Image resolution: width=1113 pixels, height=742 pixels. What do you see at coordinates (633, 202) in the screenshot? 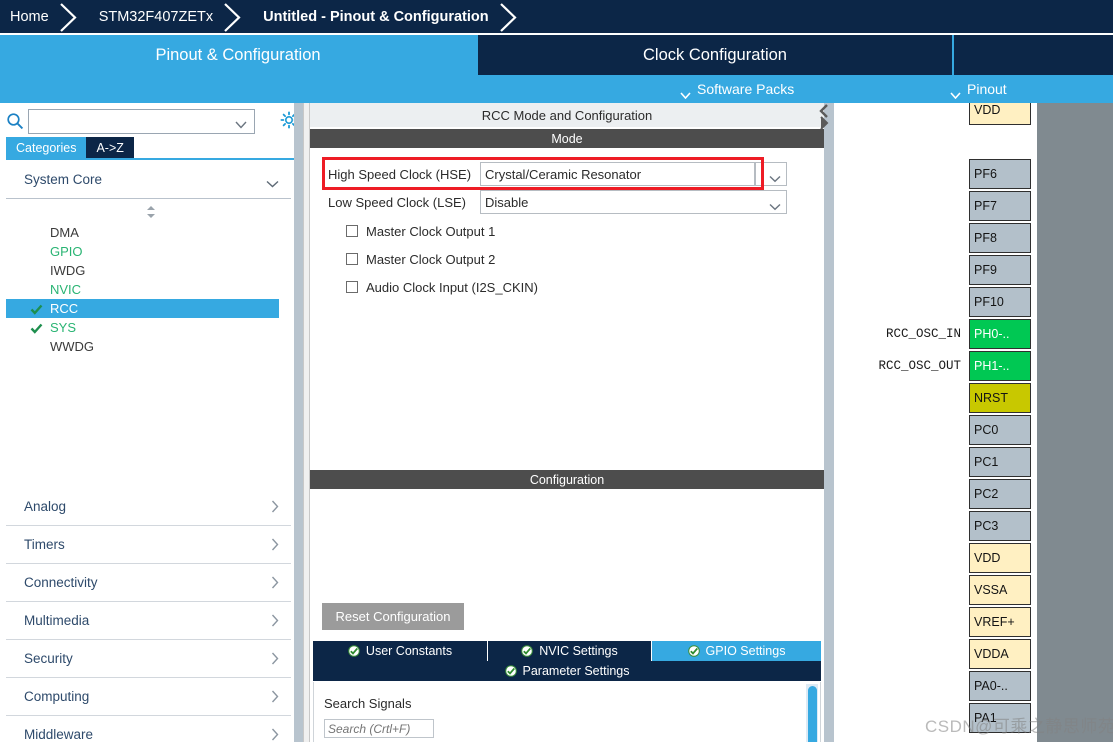
I see `lse-select: Disable` at bounding box center [633, 202].